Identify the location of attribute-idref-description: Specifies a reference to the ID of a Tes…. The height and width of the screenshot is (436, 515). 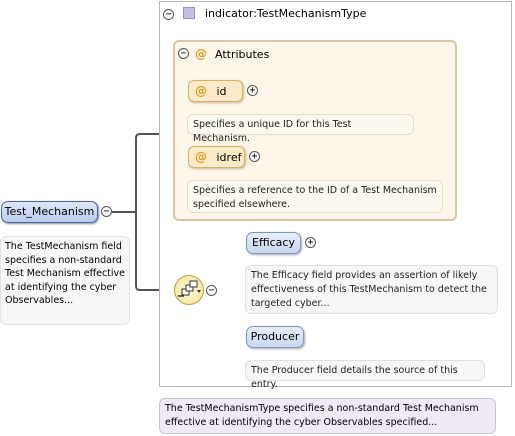
(315, 196).